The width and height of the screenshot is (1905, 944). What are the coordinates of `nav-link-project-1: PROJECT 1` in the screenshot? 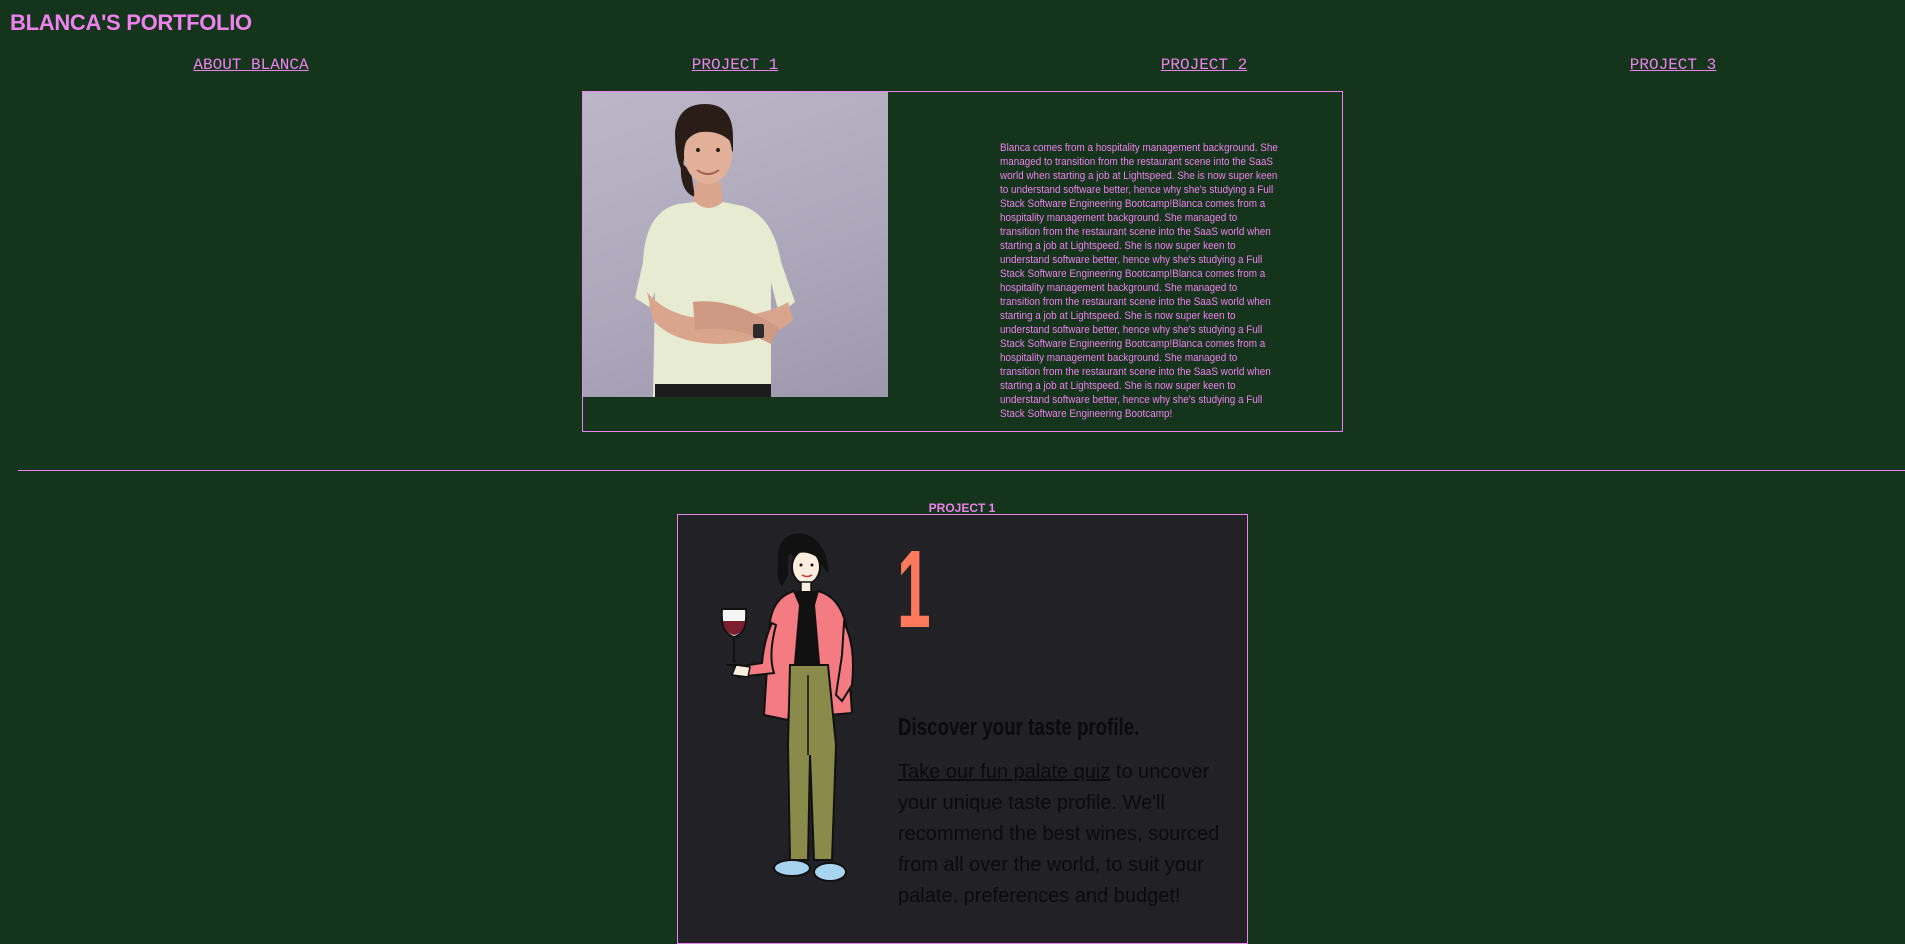 It's located at (735, 65).